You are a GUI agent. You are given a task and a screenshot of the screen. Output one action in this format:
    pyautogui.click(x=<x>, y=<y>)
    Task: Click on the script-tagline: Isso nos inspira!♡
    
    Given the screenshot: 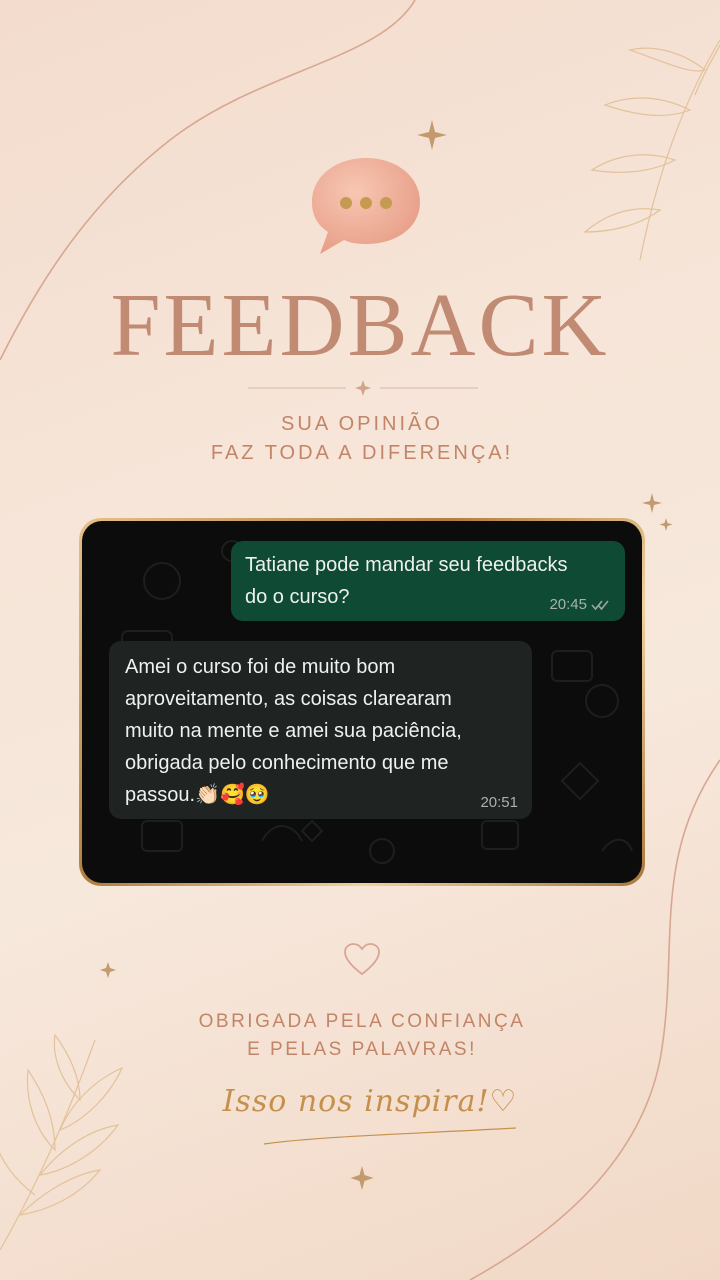 What is the action you would take?
    pyautogui.click(x=370, y=1101)
    